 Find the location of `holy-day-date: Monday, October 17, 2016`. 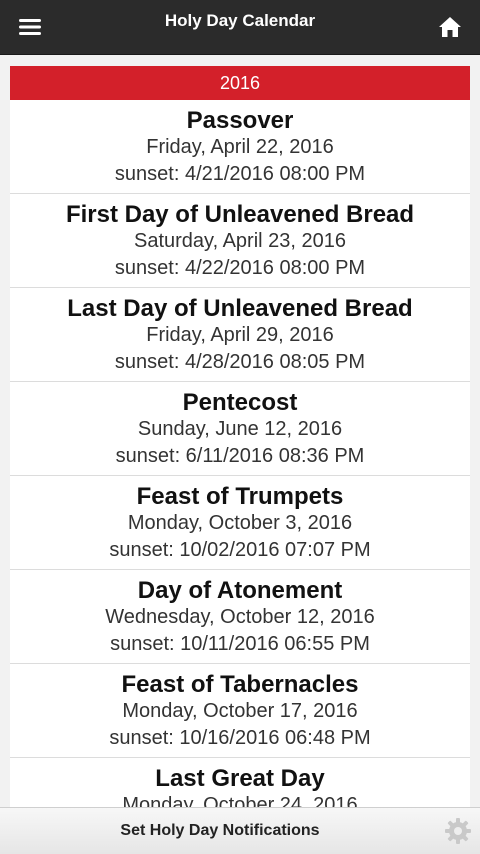

holy-day-date: Monday, October 17, 2016 is located at coordinates (240, 711).